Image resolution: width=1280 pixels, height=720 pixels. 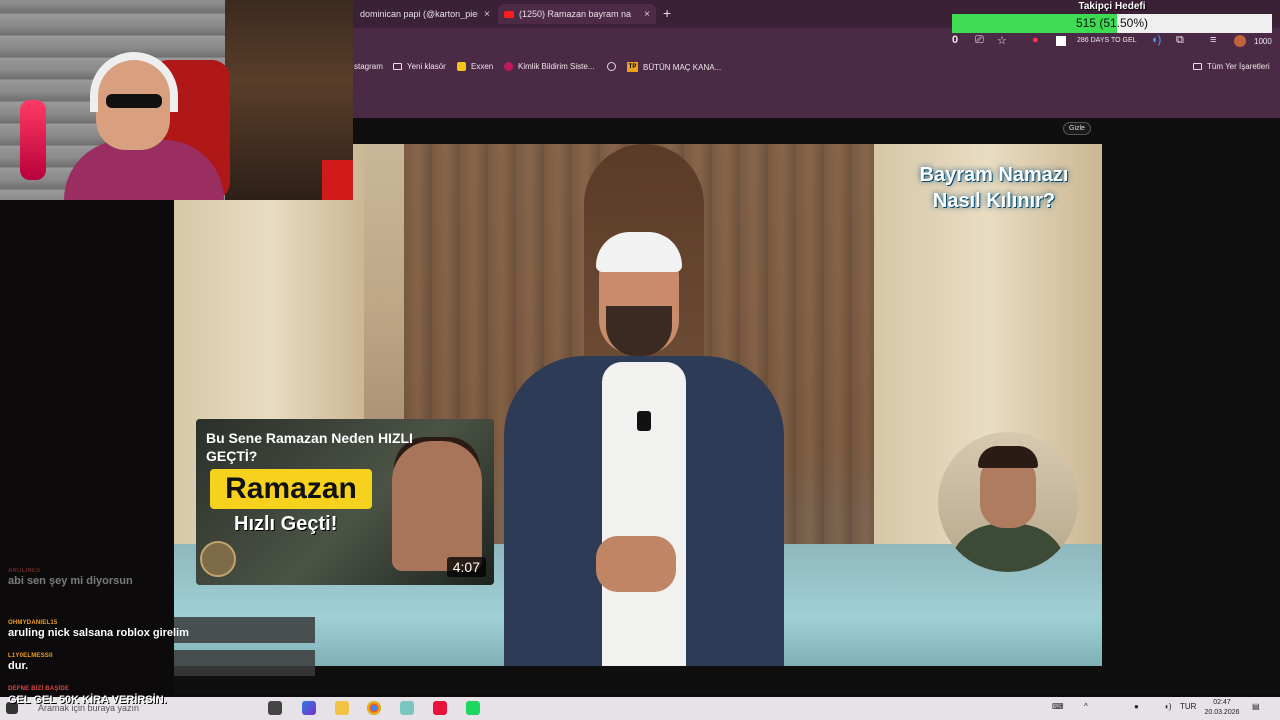 I want to click on tab-label: (1250) Ramazan bayram na, so click(x=575, y=14).